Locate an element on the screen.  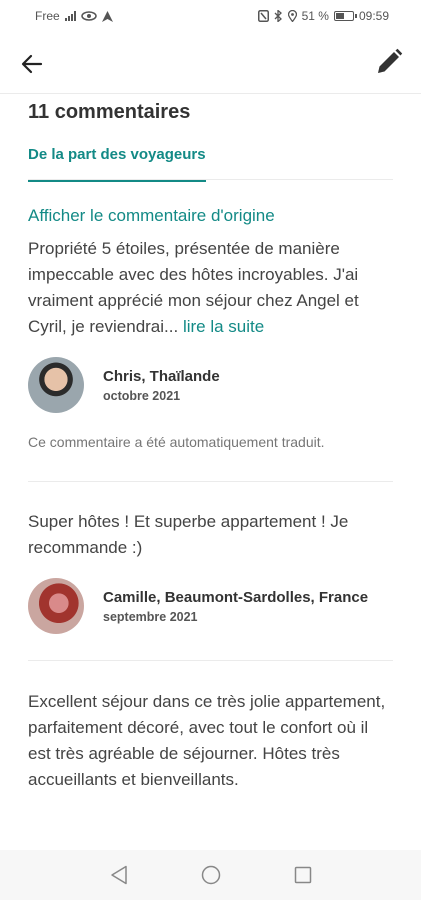
status-bar: Free 51 % 09:59 is located at coordinates (210, 16).